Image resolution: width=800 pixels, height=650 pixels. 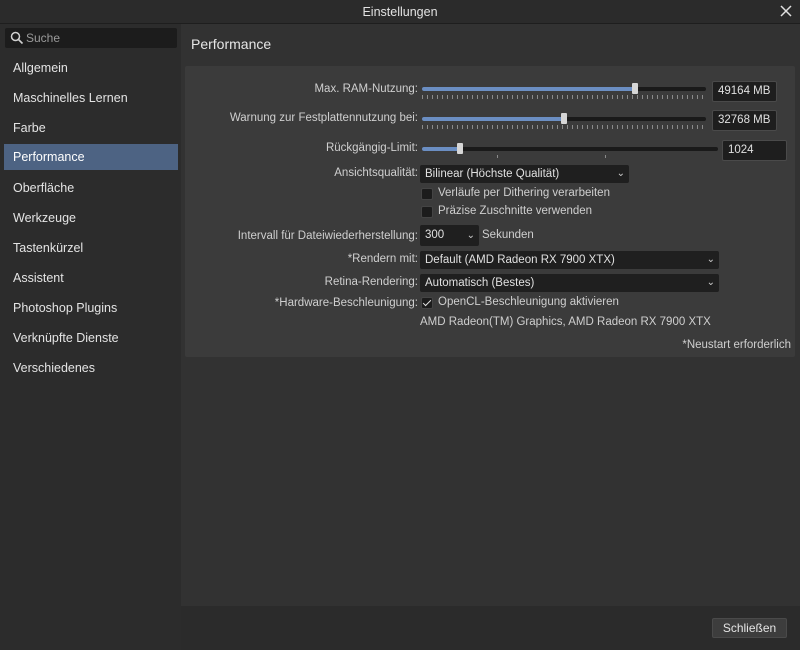 I want to click on render-with-dropdown: Default (AMD Radeon RX 7900 XTX) ⌄, so click(x=569, y=260).